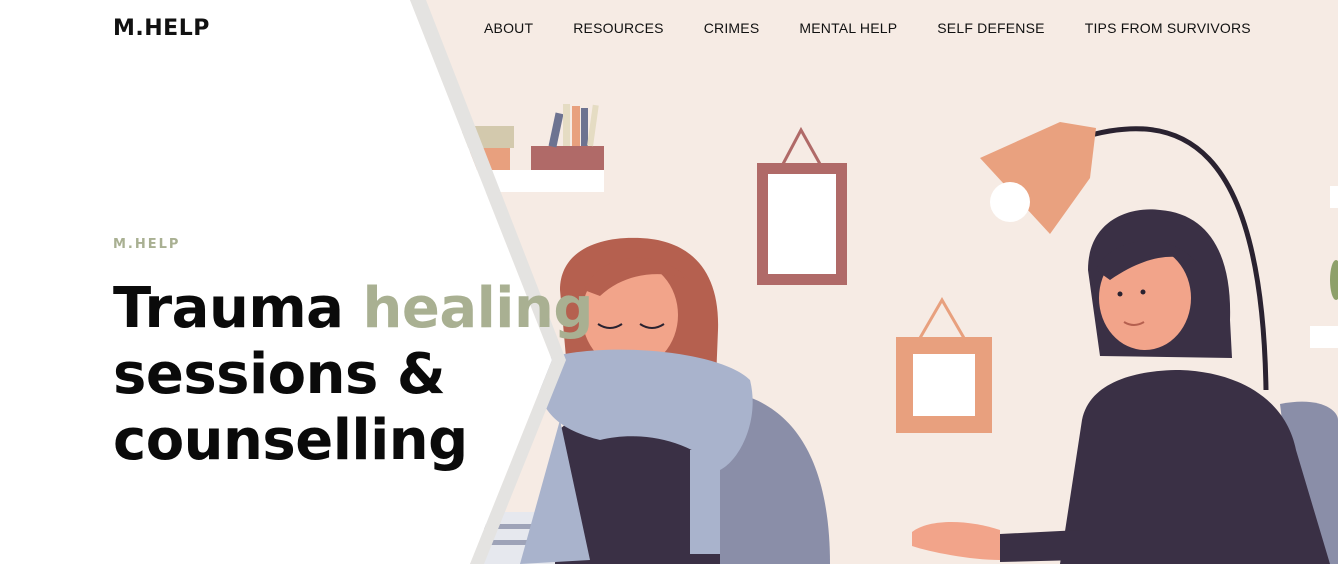 This screenshot has height=564, width=1338. I want to click on site-logo: M.HELP, so click(161, 28).